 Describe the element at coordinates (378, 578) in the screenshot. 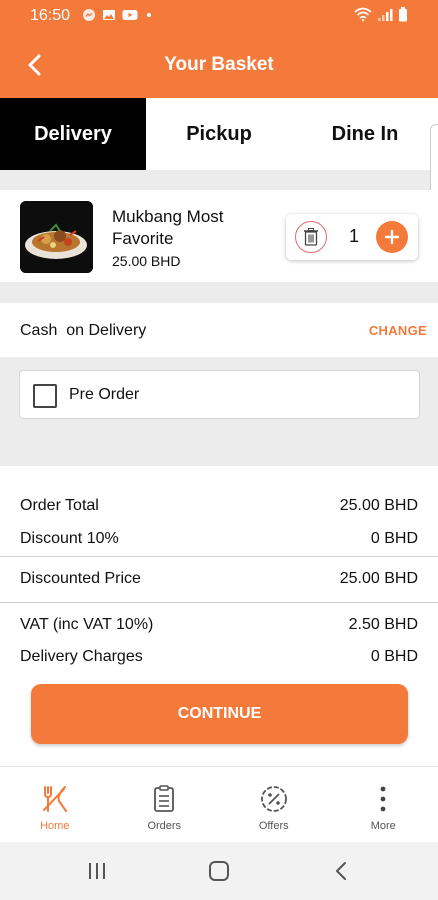

I see `discounted-price-value: 25.00 BHD` at that location.